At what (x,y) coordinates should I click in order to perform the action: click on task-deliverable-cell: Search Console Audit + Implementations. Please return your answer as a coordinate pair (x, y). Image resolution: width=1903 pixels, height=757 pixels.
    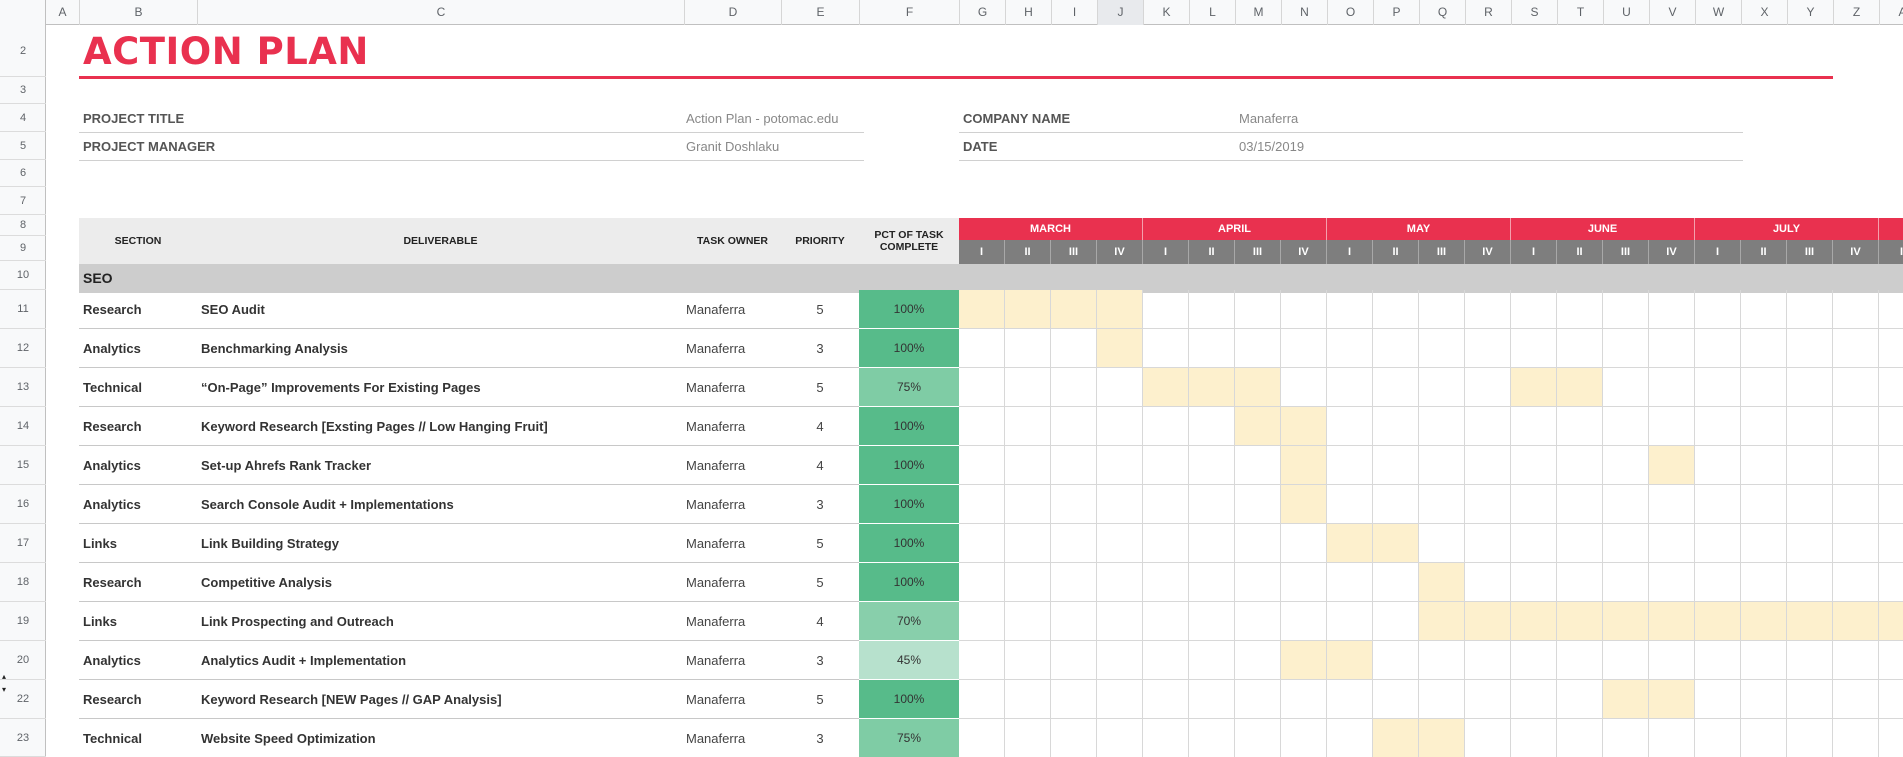
    Looking at the image, I should click on (442, 504).